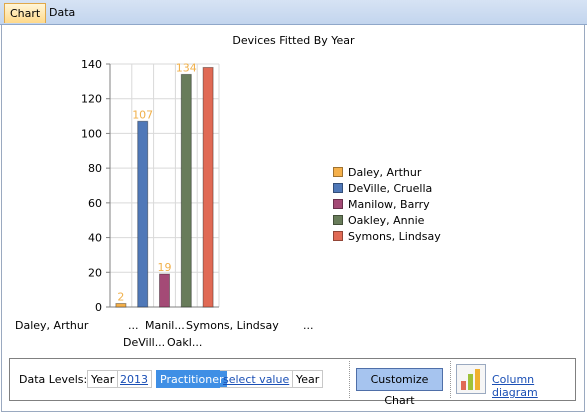  I want to click on legend-label: DeVille, Cruella, so click(390, 188).